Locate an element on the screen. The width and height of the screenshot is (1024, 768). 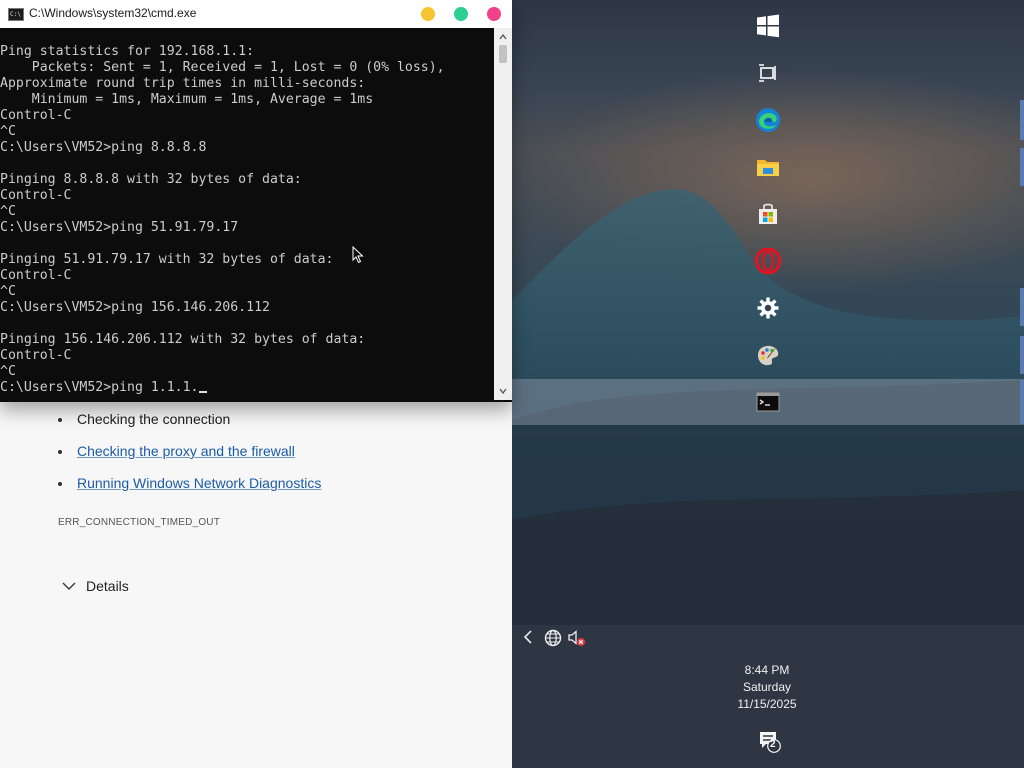
console-line: C:\Users\VM52>ping 51.91.79.17 is located at coordinates (247, 228).